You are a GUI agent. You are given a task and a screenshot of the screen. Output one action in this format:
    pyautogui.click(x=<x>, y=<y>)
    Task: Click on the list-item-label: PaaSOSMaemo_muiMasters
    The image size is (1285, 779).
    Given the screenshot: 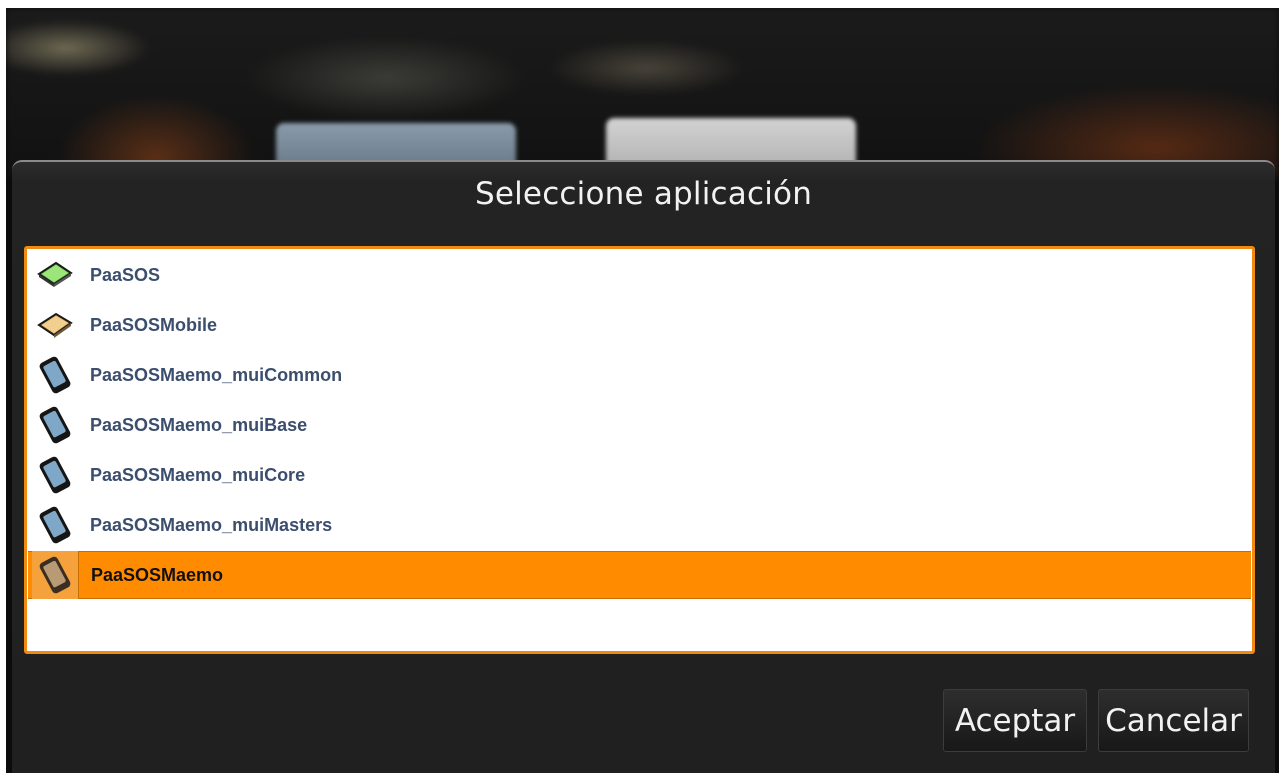 What is the action you would take?
    pyautogui.click(x=211, y=524)
    